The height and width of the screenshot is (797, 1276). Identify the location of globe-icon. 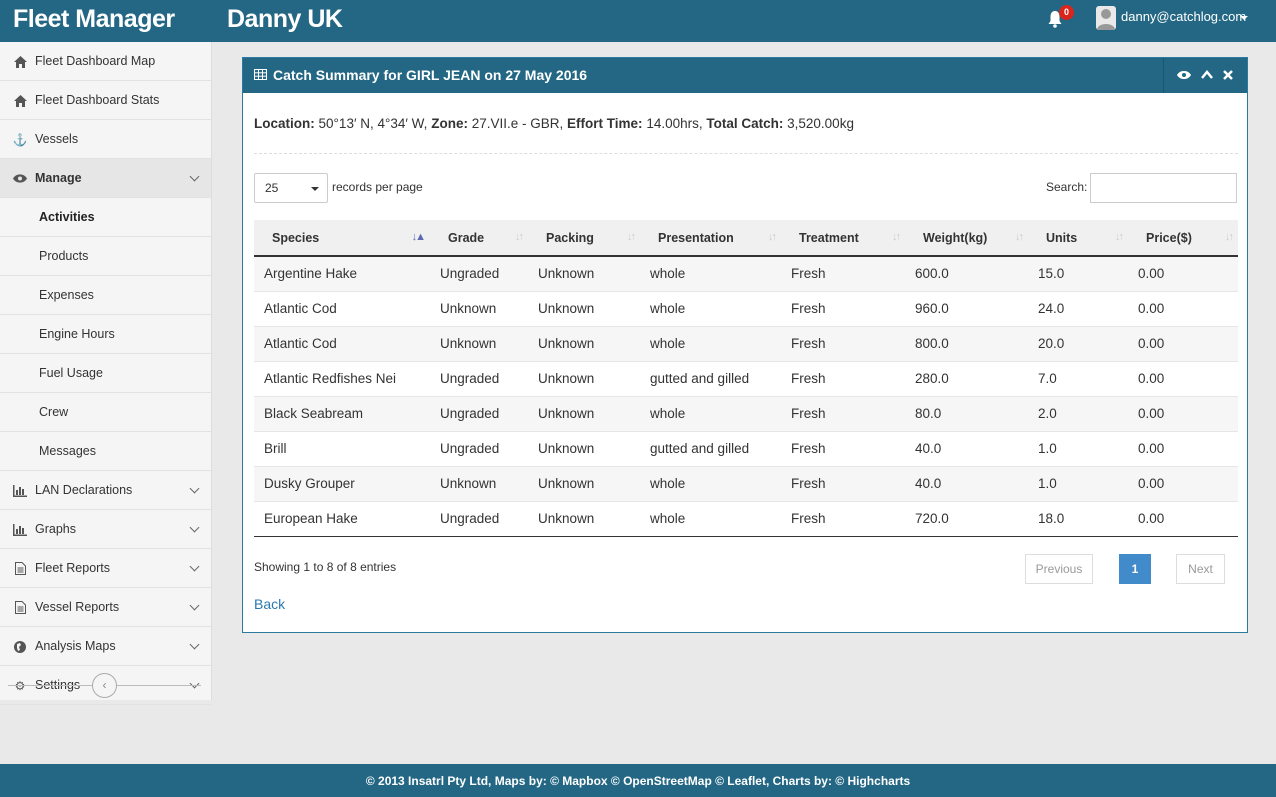
(20, 646).